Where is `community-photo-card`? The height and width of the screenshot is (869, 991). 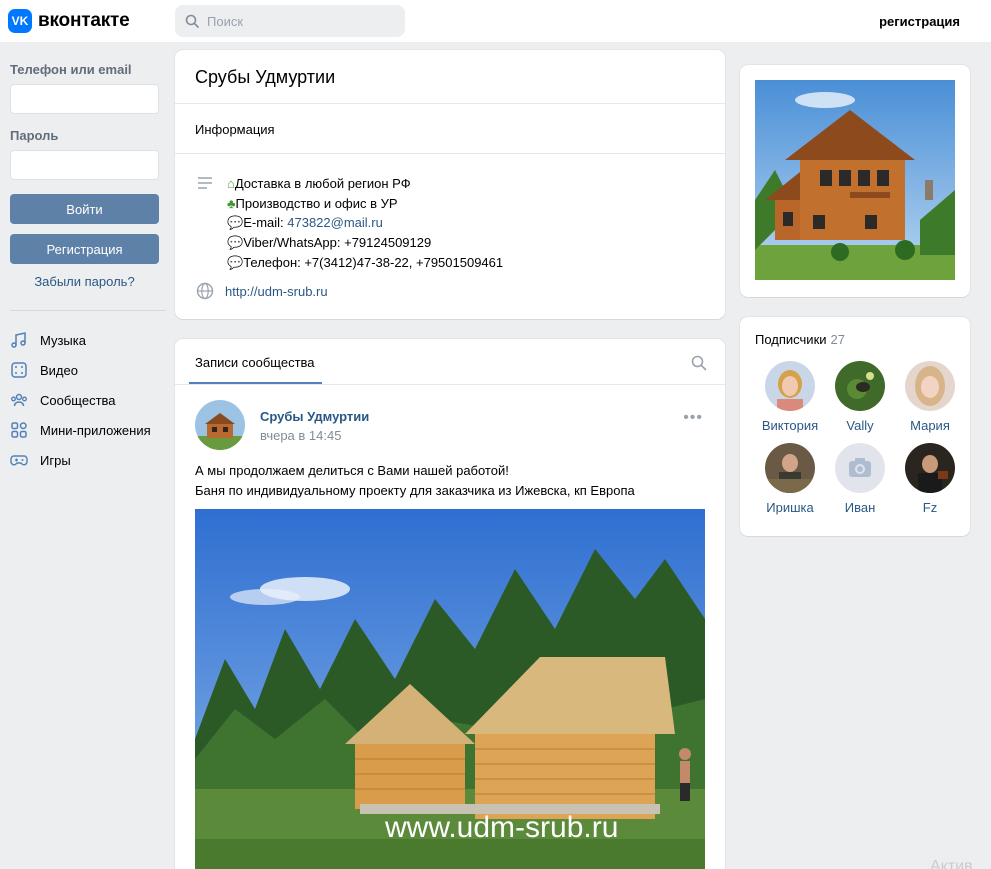 community-photo-card is located at coordinates (855, 181).